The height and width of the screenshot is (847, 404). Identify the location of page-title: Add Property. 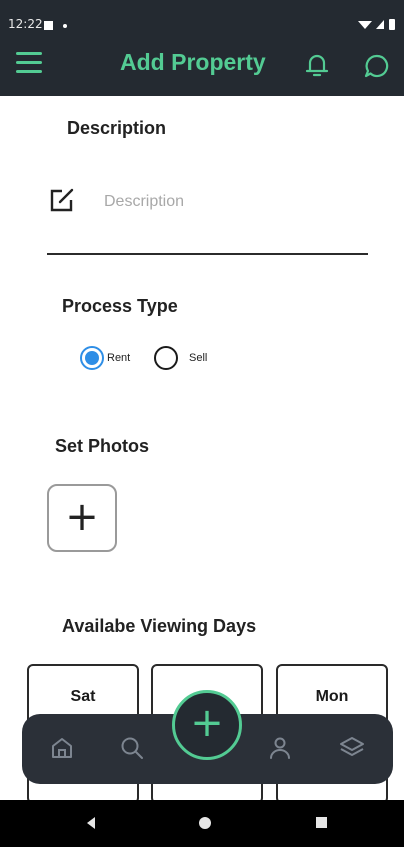
(193, 62).